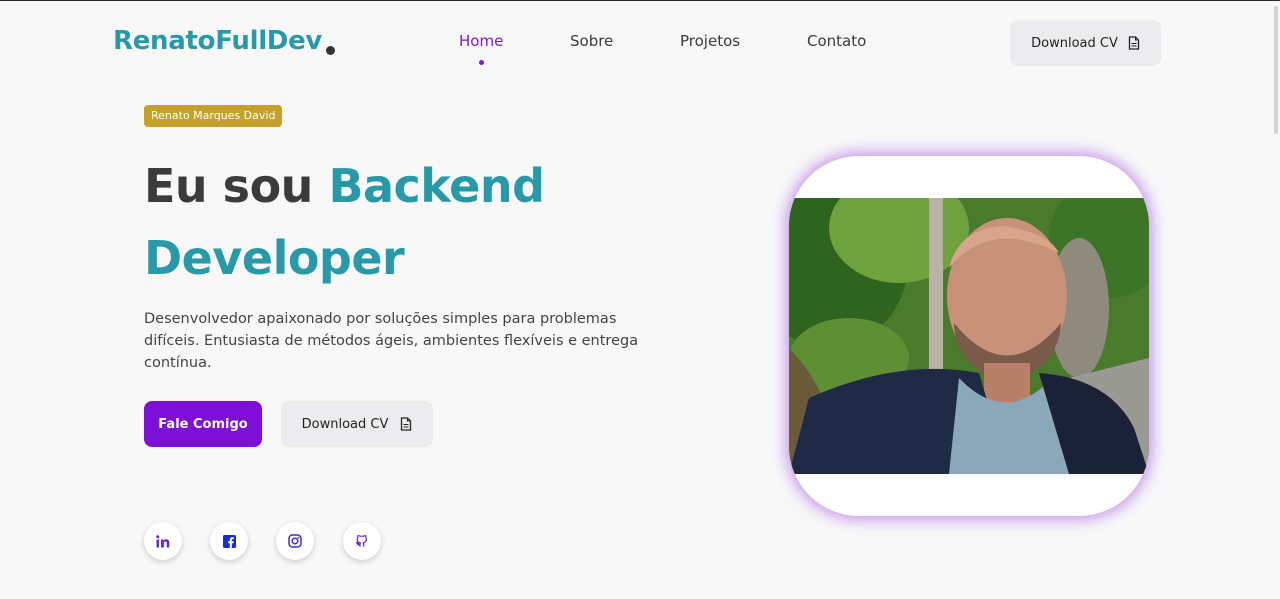 Image resolution: width=1280 pixels, height=599 pixels. I want to click on facebook-button, so click(229, 541).